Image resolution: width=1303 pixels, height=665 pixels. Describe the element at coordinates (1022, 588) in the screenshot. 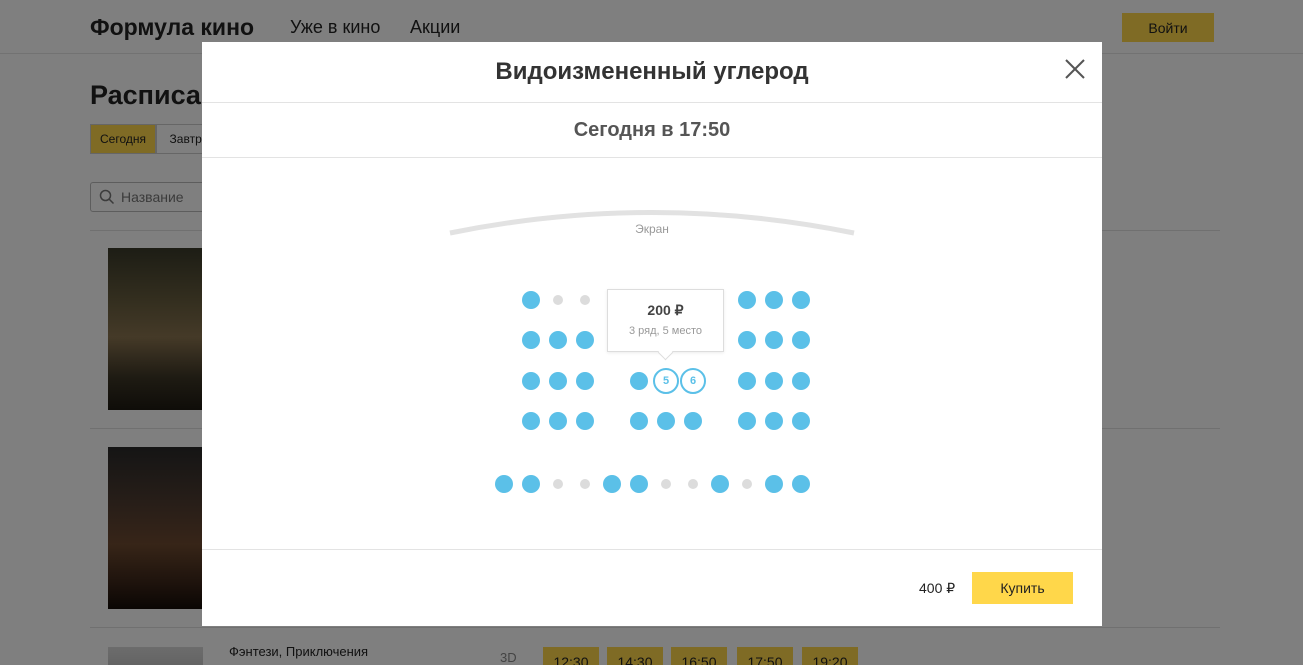

I see `buy-button: Купить` at that location.